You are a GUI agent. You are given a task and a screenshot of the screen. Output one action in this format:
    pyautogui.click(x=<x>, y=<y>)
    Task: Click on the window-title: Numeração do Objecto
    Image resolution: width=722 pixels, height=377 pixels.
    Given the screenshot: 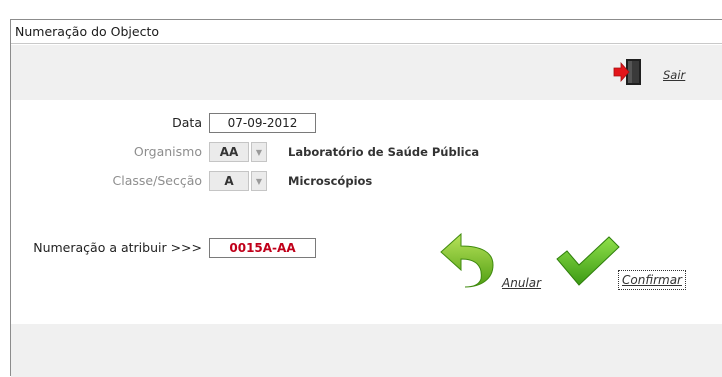 What is the action you would take?
    pyautogui.click(x=87, y=31)
    